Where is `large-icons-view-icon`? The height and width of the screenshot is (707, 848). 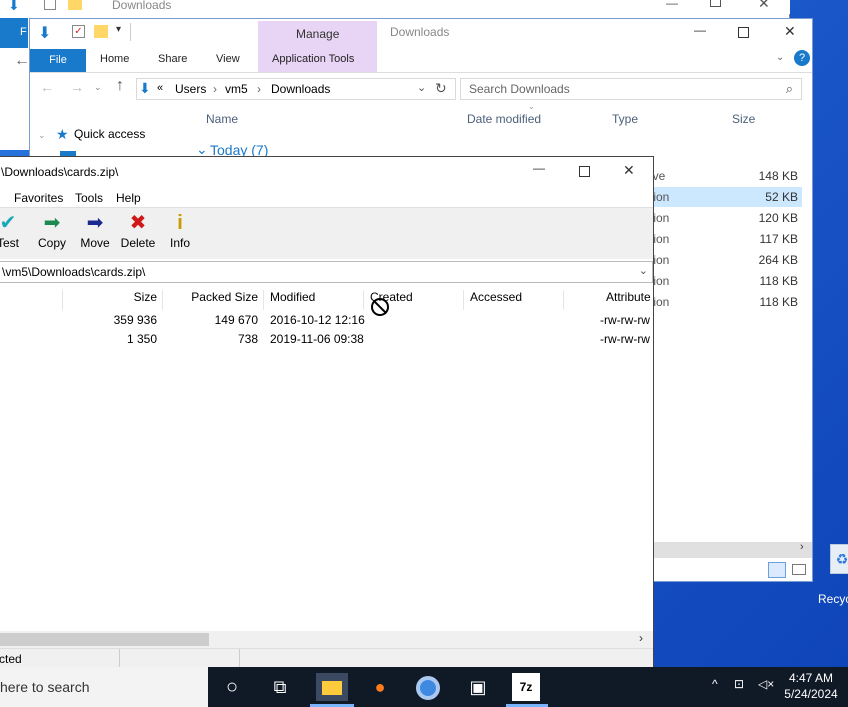
large-icons-view-icon is located at coordinates (799, 569).